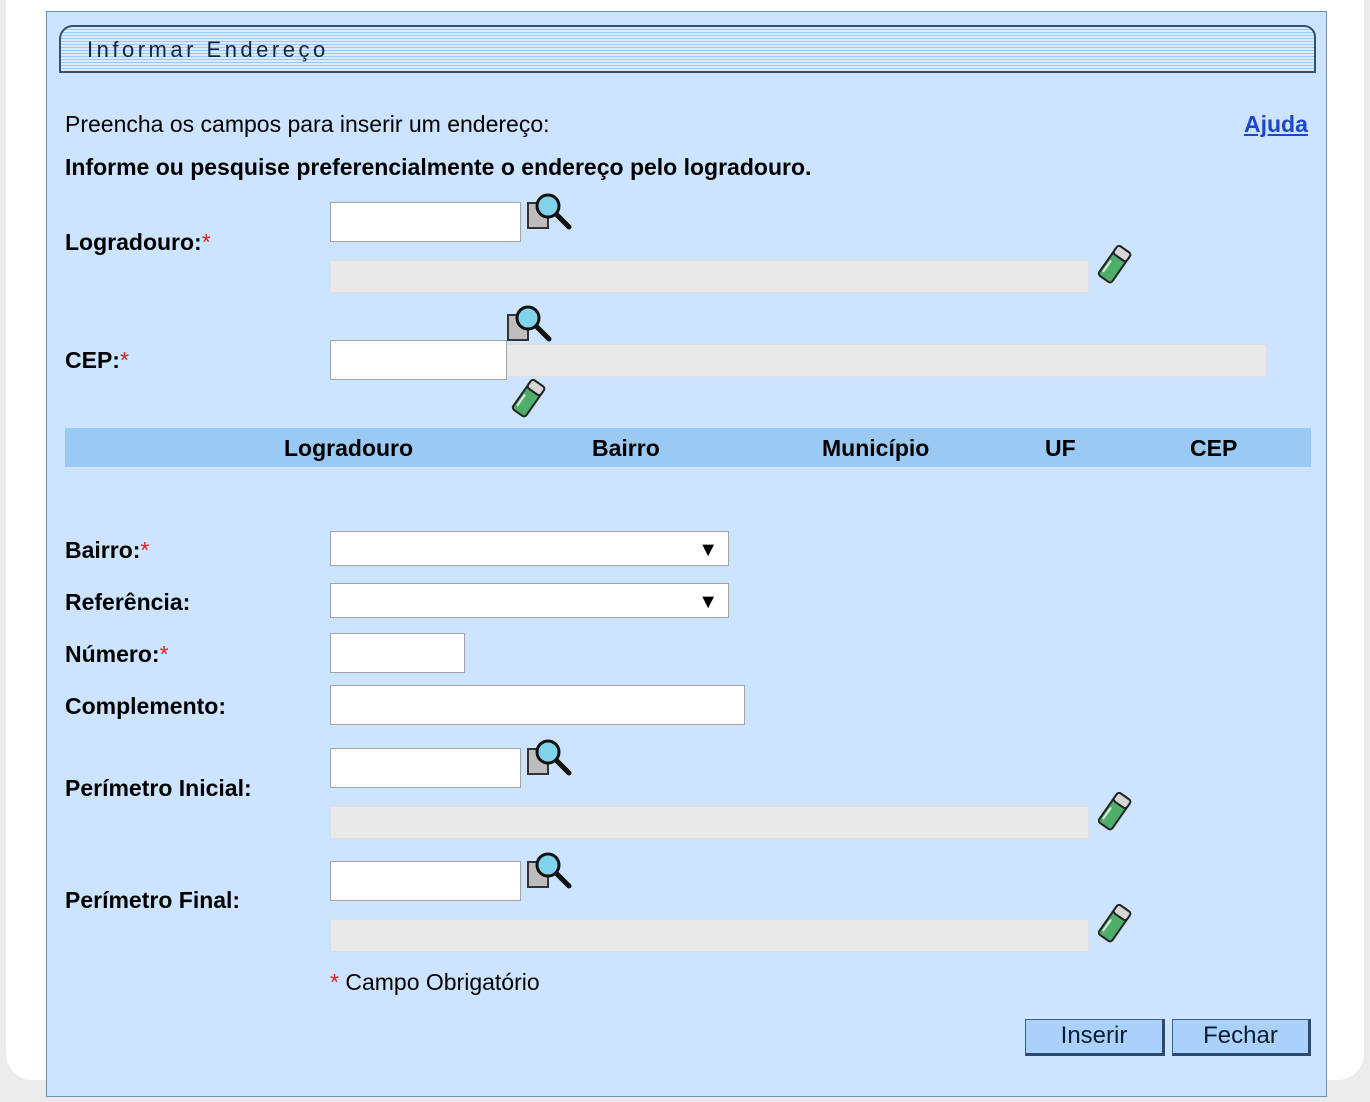  What do you see at coordinates (709, 276) in the screenshot?
I see `logradouro-description-field` at bounding box center [709, 276].